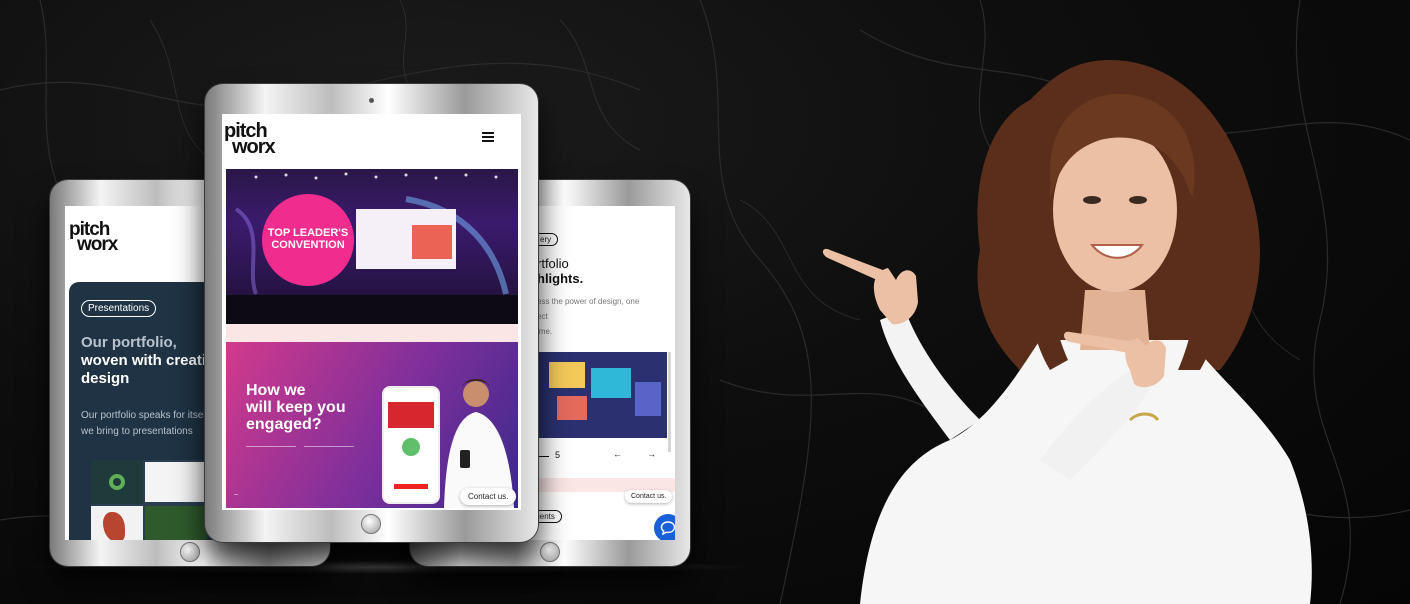 The image size is (1410, 604). Describe the element at coordinates (119, 308) in the screenshot. I see `presentations-tag: Presentations` at that location.